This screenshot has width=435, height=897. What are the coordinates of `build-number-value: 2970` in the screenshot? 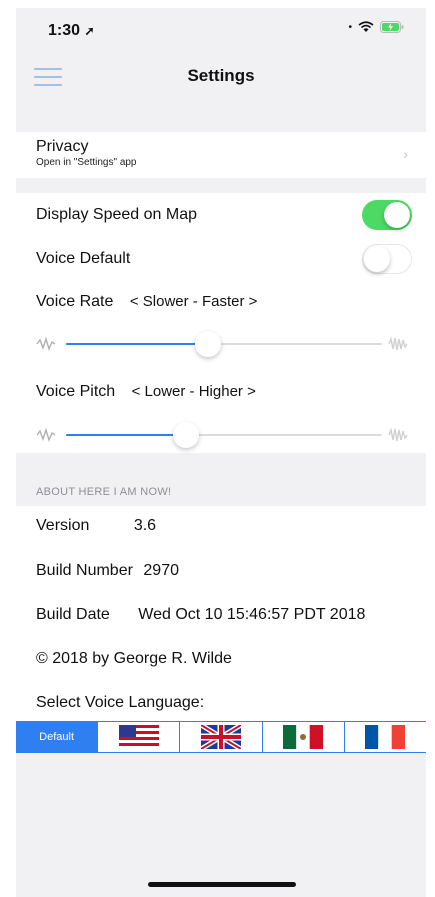 It's located at (161, 570).